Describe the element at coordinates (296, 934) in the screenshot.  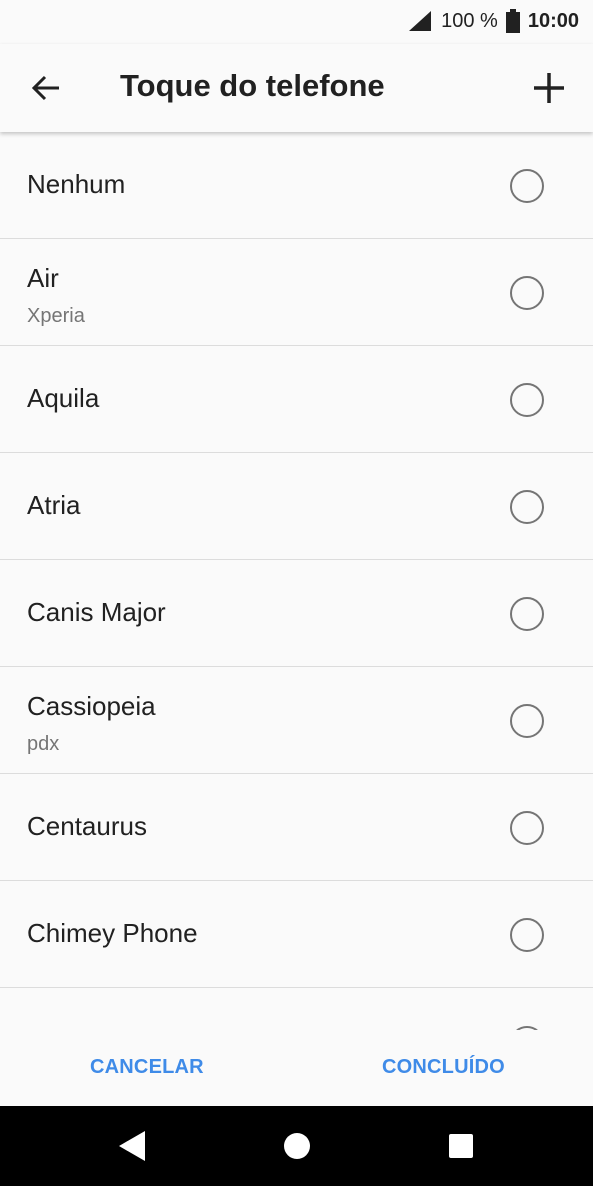
I see `list-item-chimey-phone: Chimey Phone` at that location.